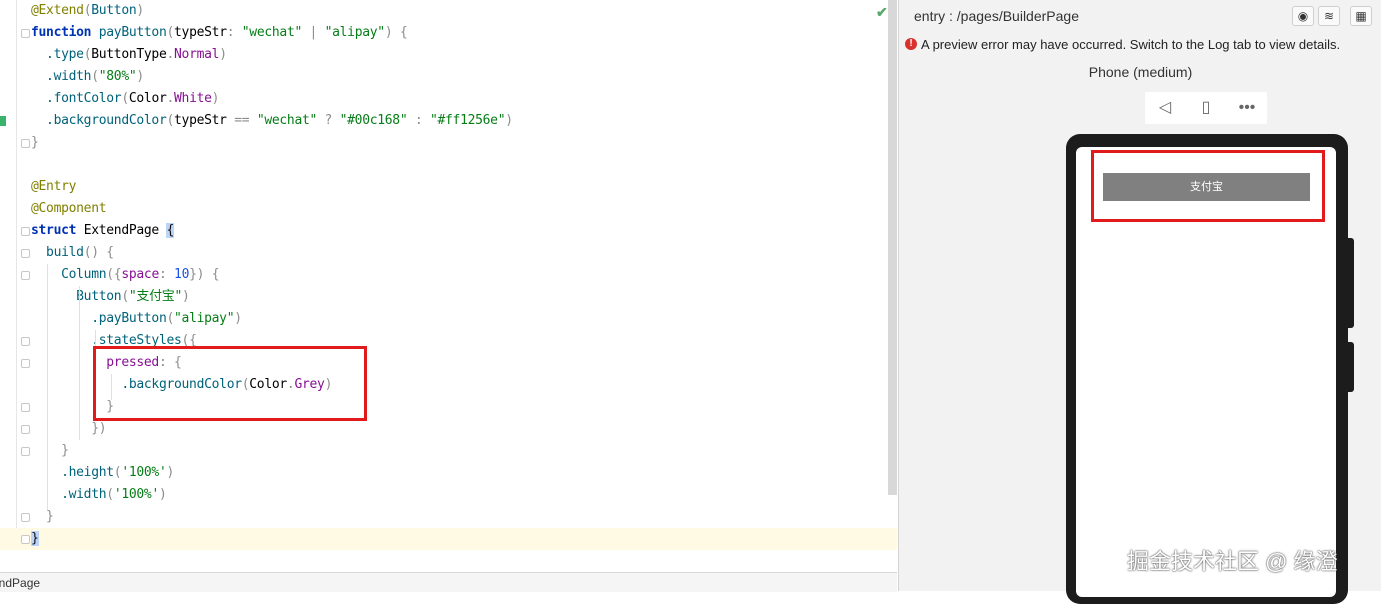 Image resolution: width=1381 pixels, height=604 pixels. What do you see at coordinates (125, 275) in the screenshot?
I see `code-text: Column({space: 10}) {` at bounding box center [125, 275].